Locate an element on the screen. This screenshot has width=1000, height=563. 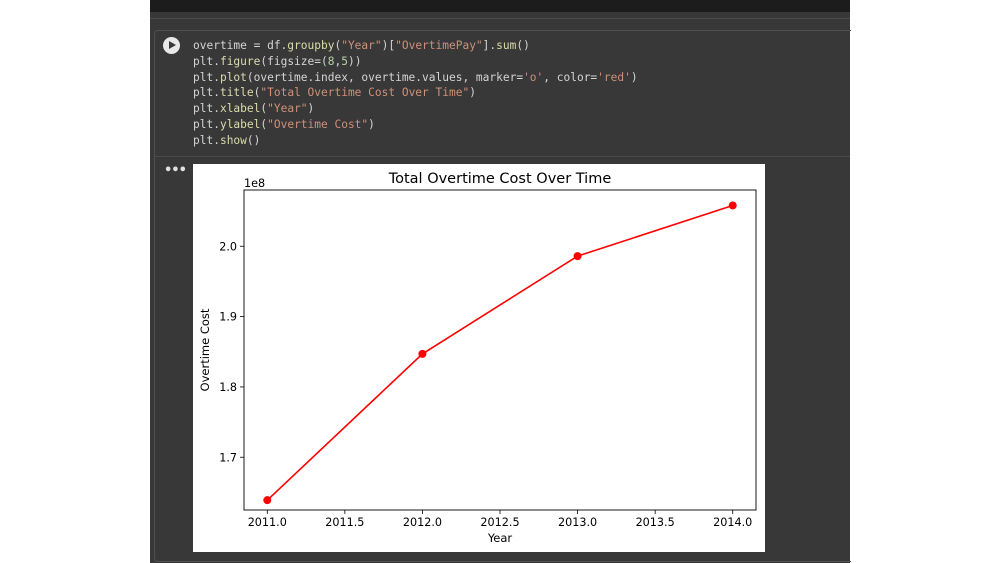
code-token: title is located at coordinates (236, 93).